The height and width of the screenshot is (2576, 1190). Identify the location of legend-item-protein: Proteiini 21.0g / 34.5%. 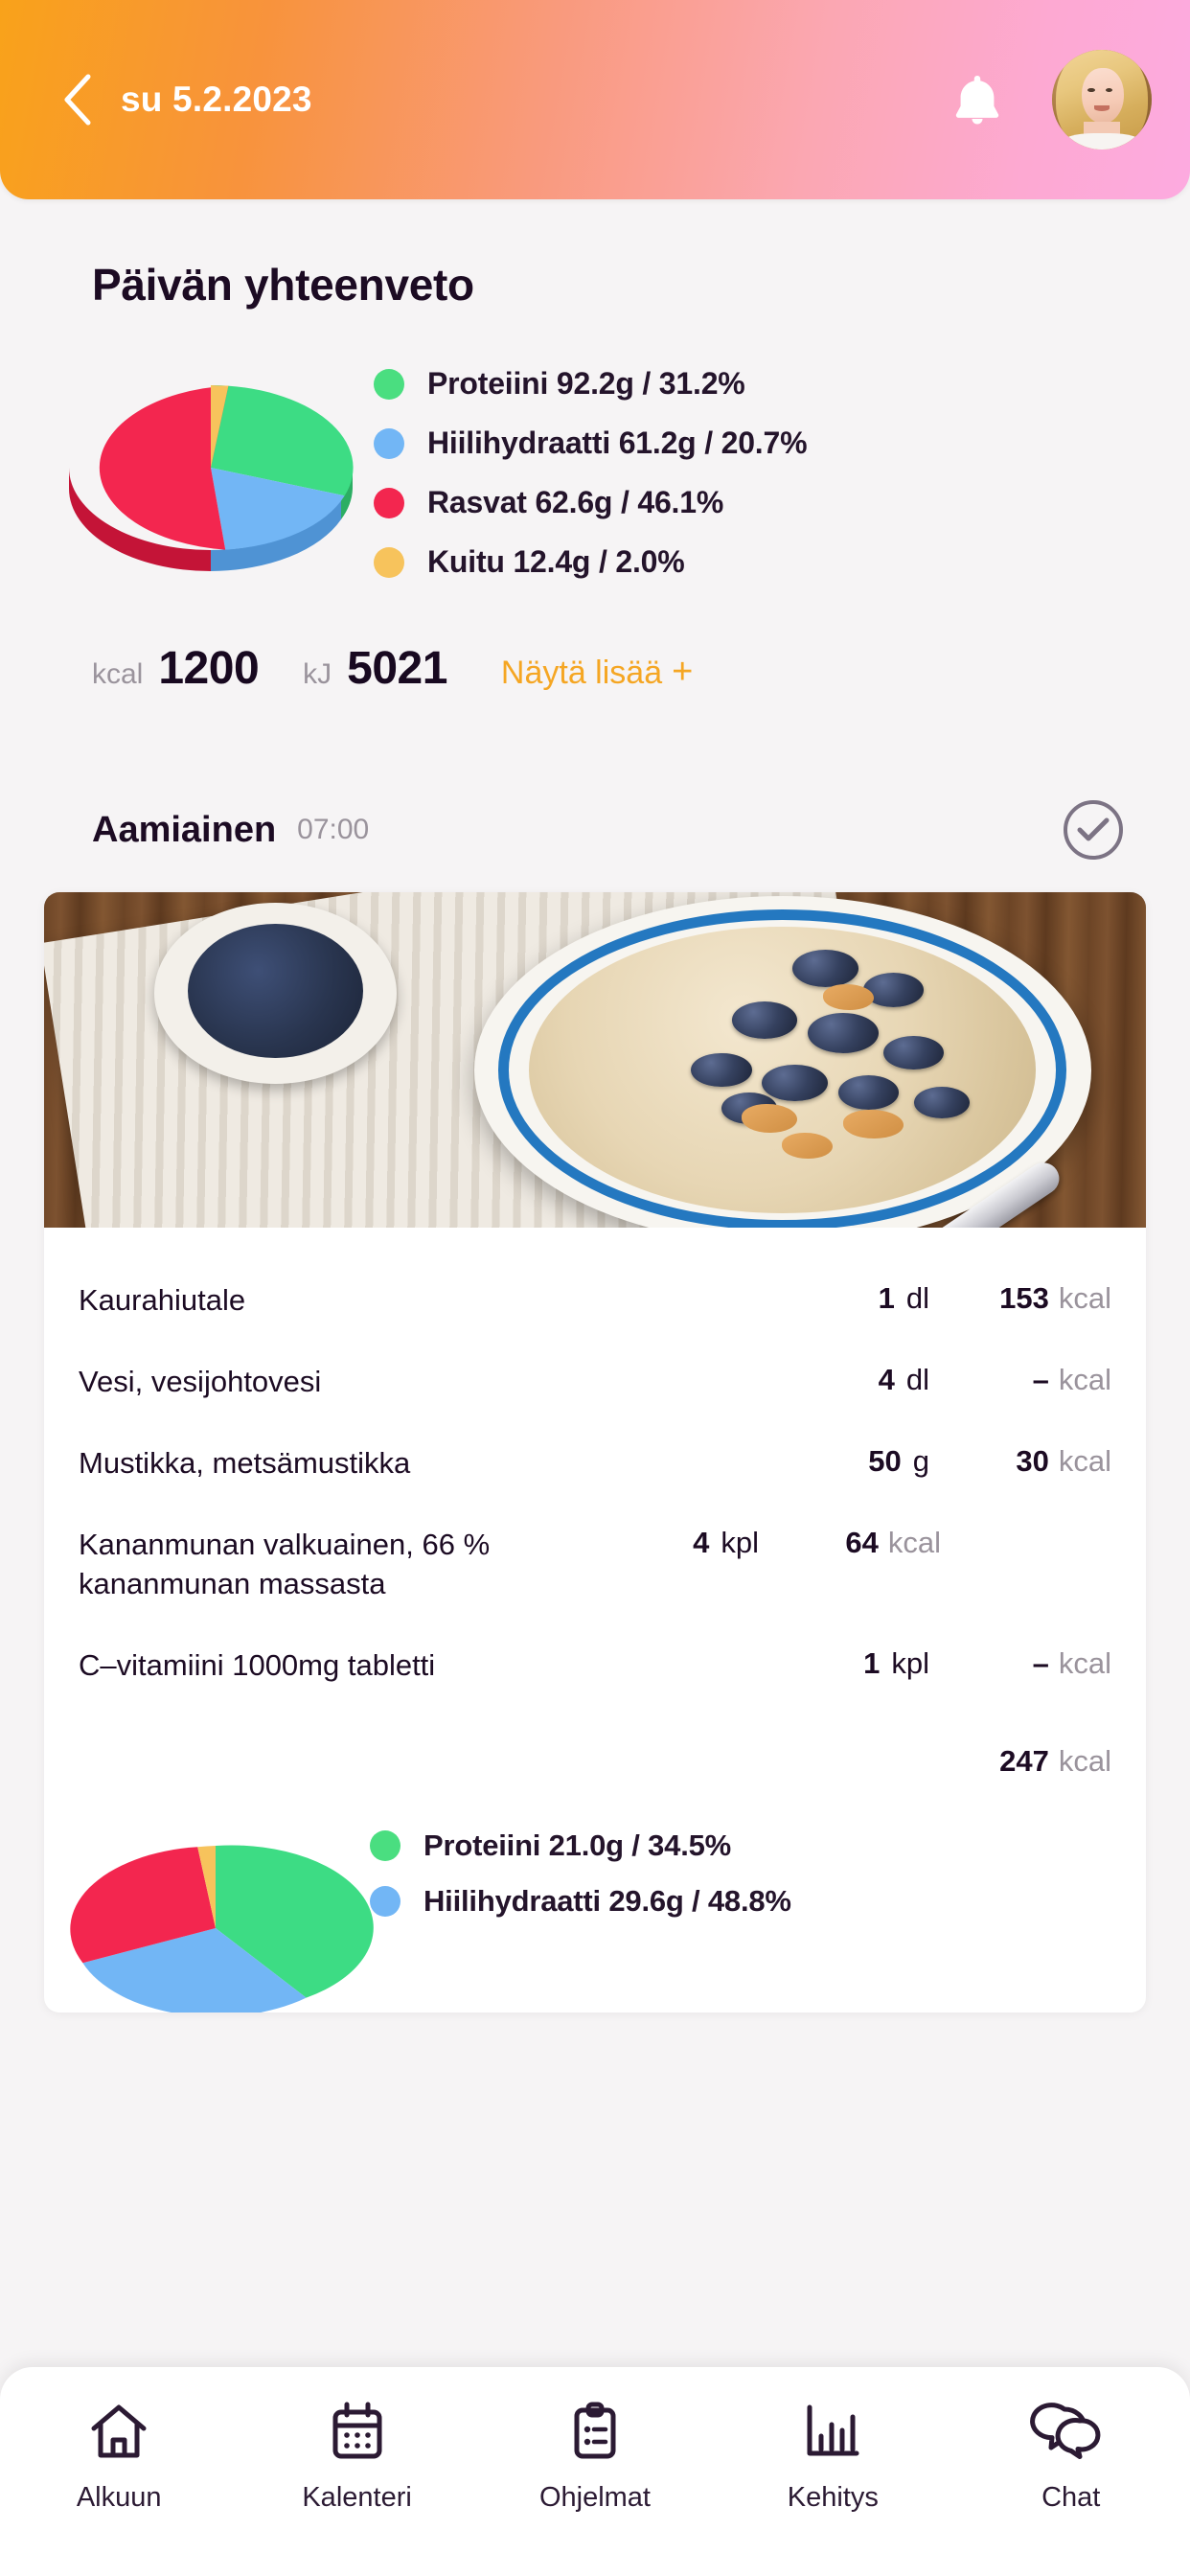
(580, 1845).